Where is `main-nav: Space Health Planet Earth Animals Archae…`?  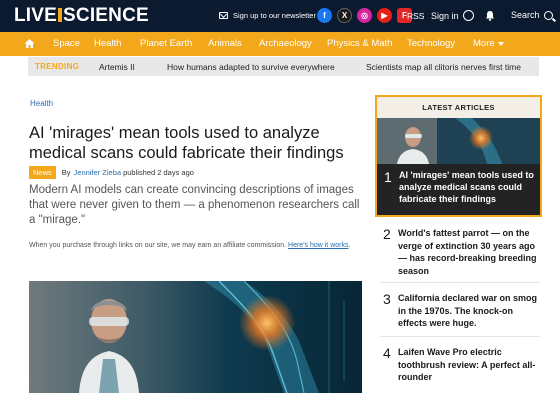 main-nav: Space Health Planet Earth Animals Archae… is located at coordinates (280, 44).